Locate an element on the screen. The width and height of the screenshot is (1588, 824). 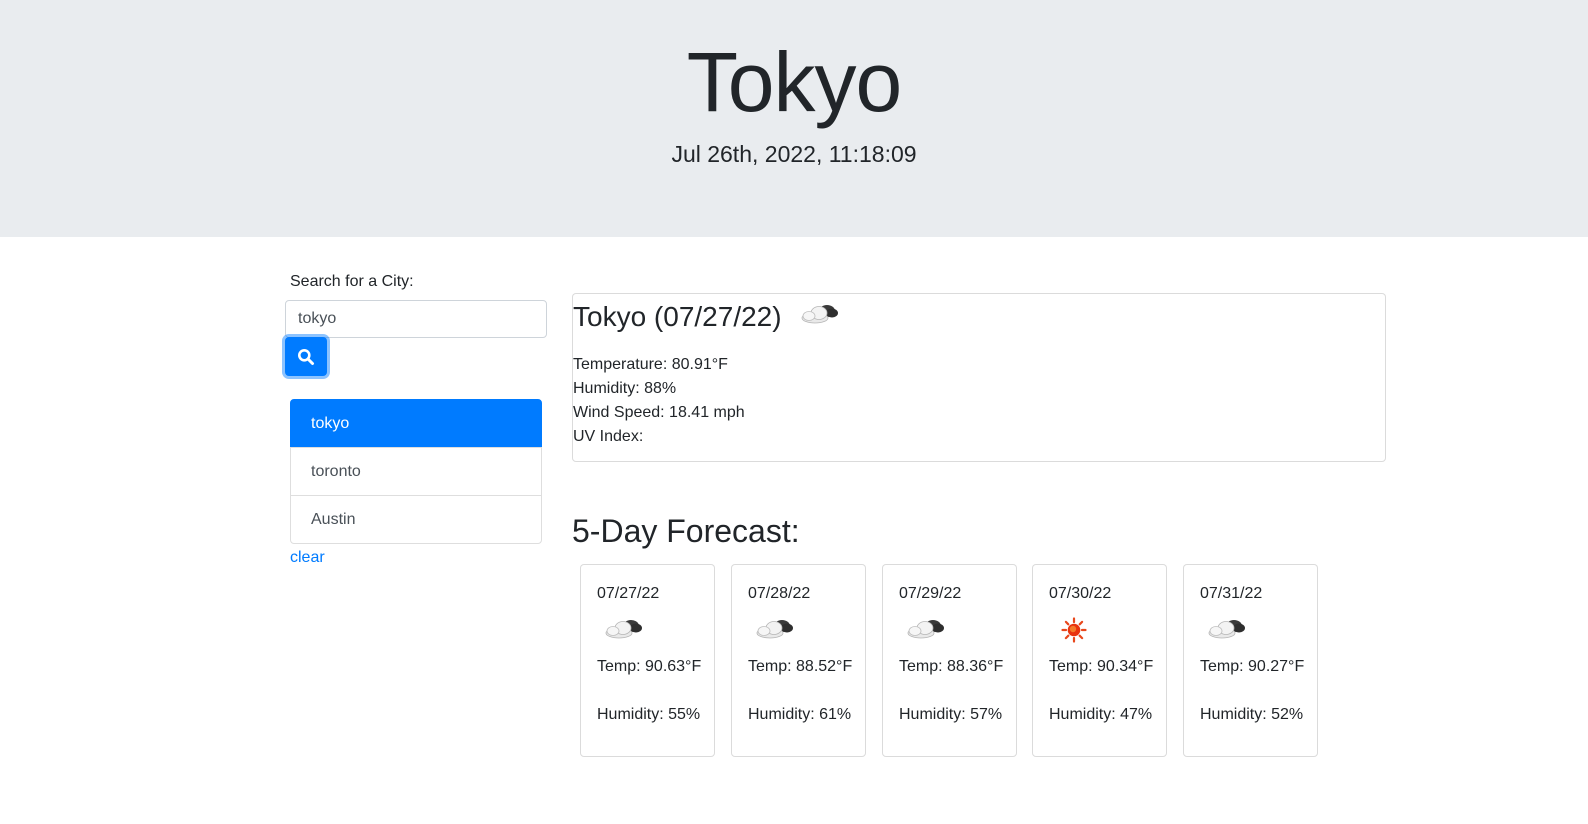
current-uv-index: UV Index: is located at coordinates (608, 436).